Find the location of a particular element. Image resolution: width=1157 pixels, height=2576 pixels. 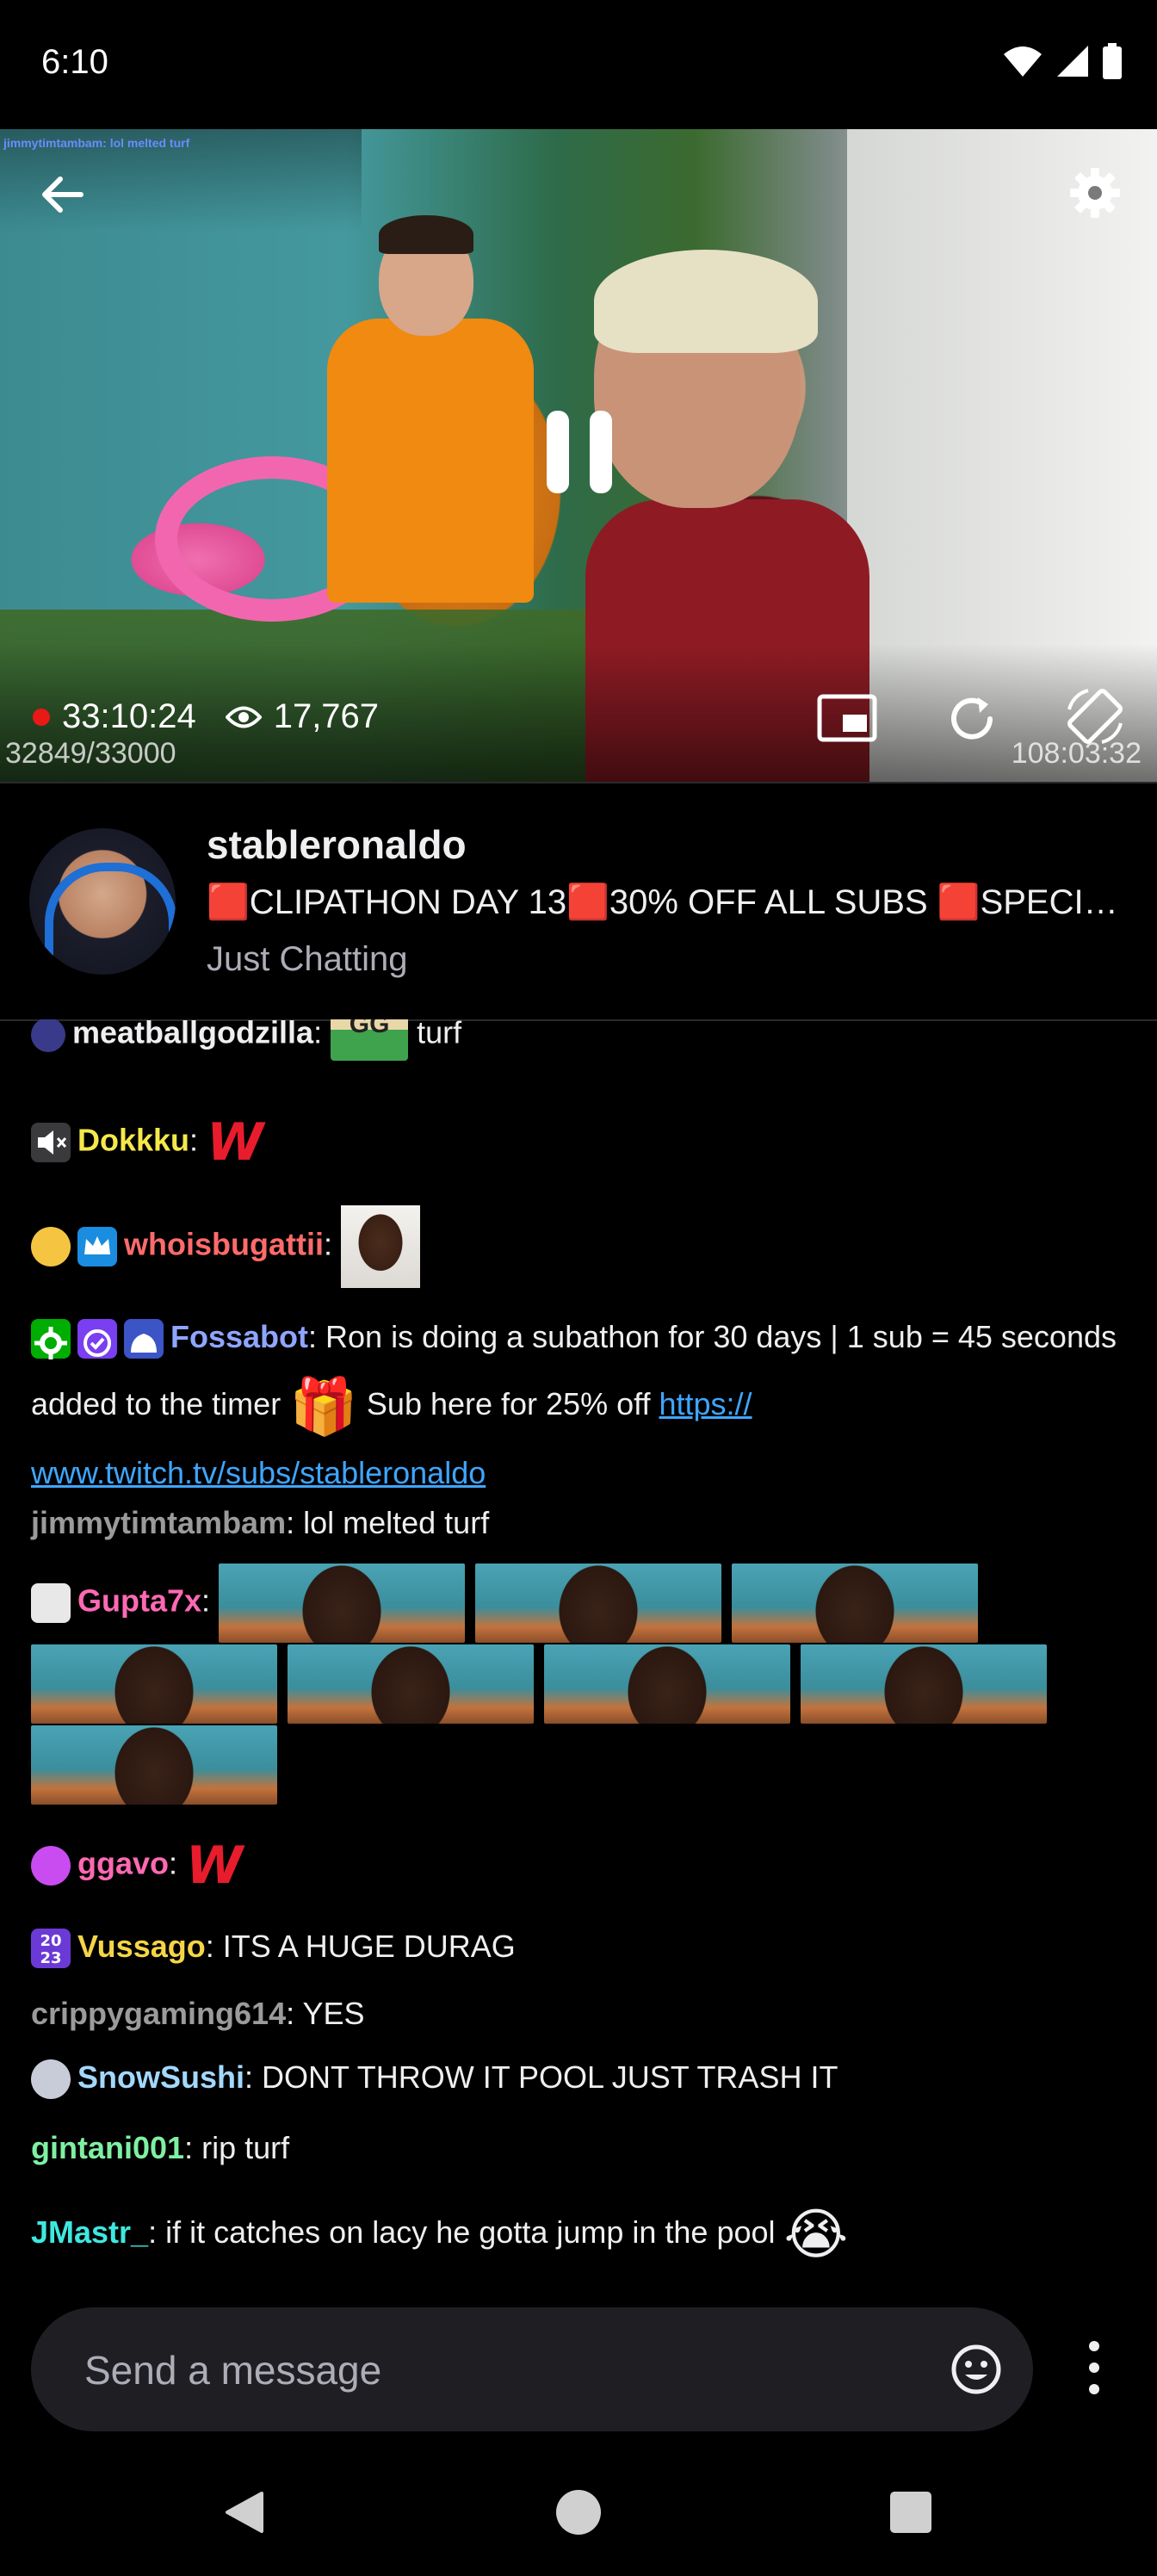

video-scene-person is located at coordinates (431, 461).